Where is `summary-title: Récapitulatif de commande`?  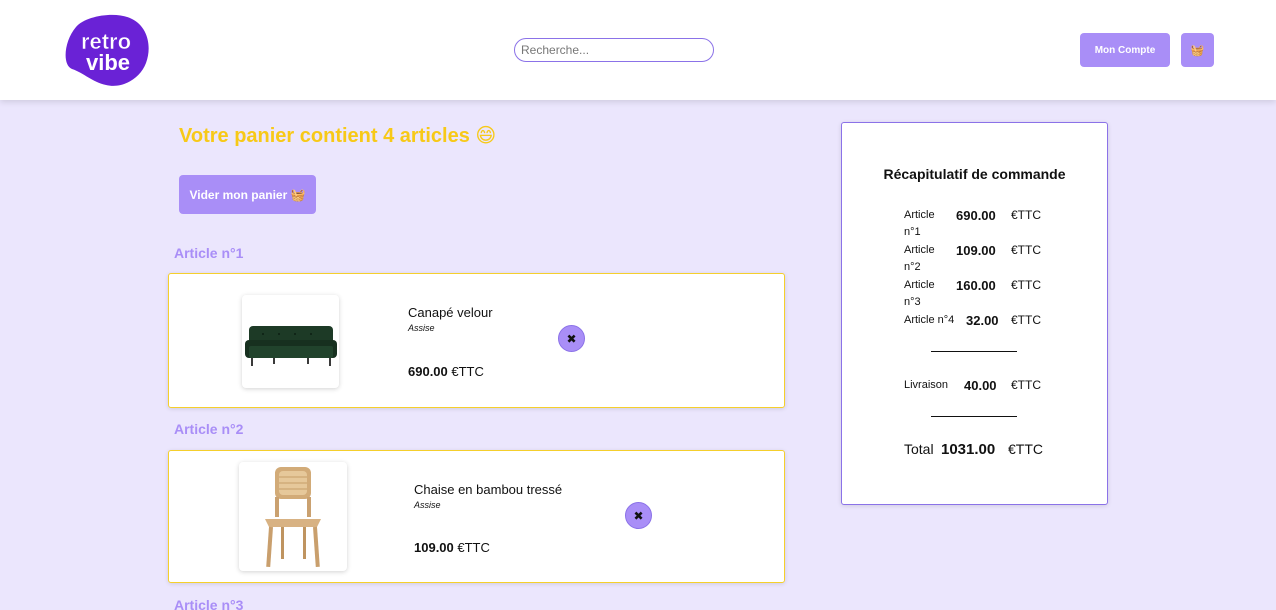
summary-title: Récapitulatif de commande is located at coordinates (974, 174).